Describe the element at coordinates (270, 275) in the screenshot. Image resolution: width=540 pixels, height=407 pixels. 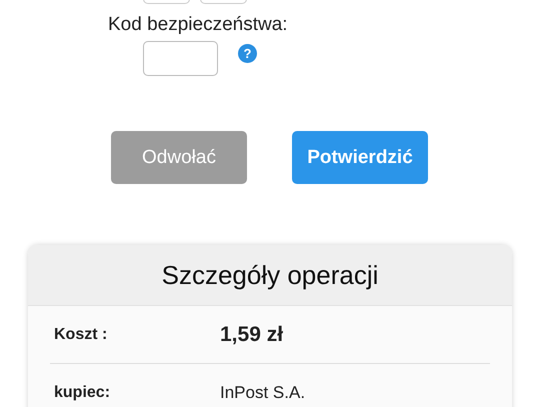
I see `card-title: Szczegóły operacji` at that location.